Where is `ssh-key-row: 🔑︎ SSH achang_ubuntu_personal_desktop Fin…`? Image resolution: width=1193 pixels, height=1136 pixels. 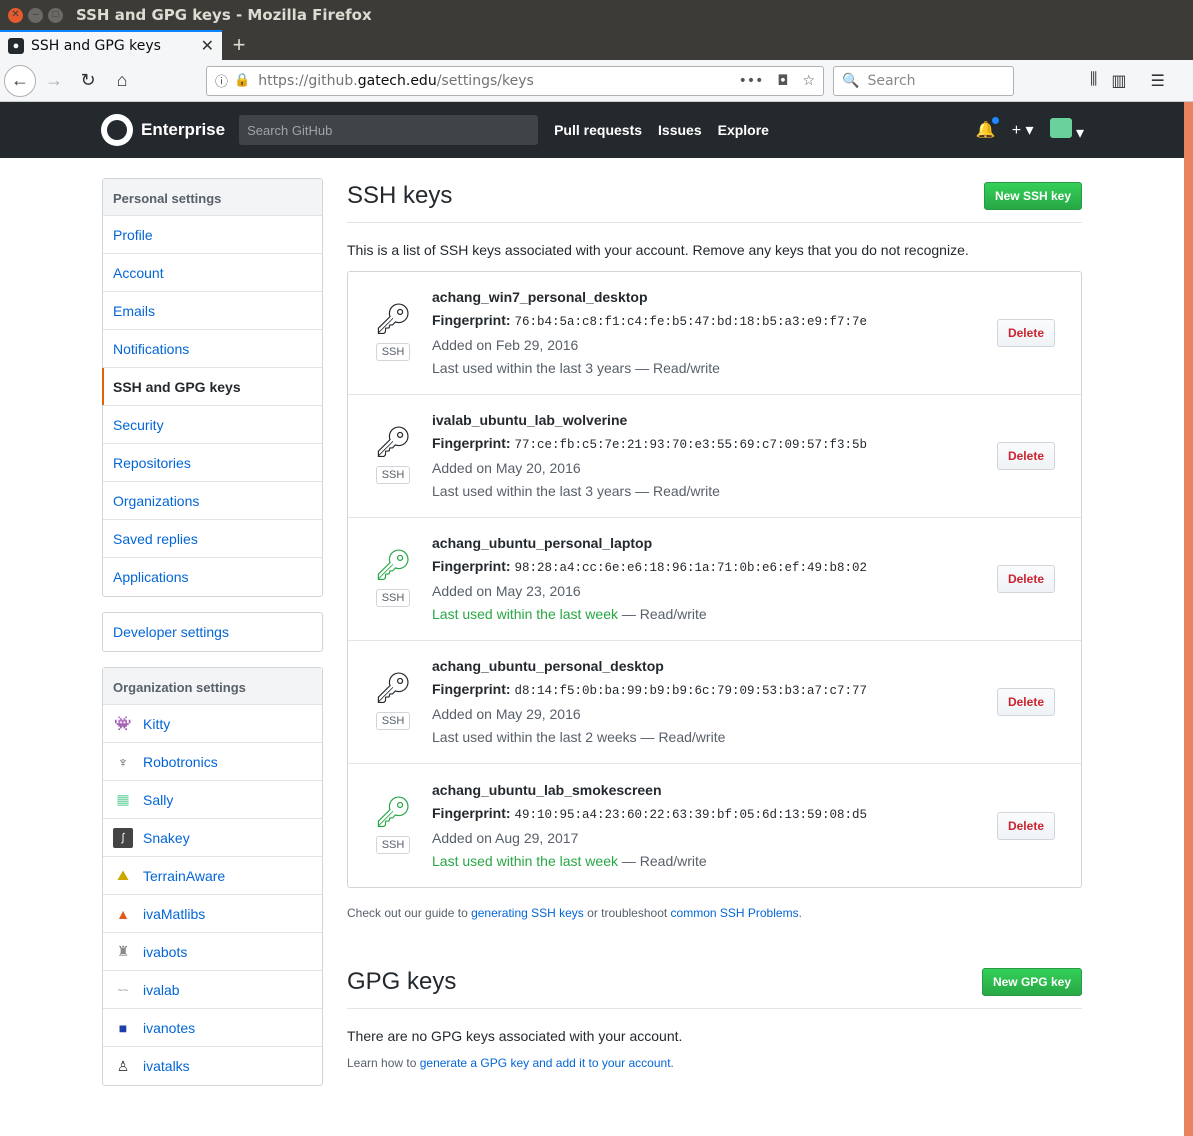
ssh-key-row: 🔑︎ SSH achang_ubuntu_personal_desktop Fin… is located at coordinates (714, 702).